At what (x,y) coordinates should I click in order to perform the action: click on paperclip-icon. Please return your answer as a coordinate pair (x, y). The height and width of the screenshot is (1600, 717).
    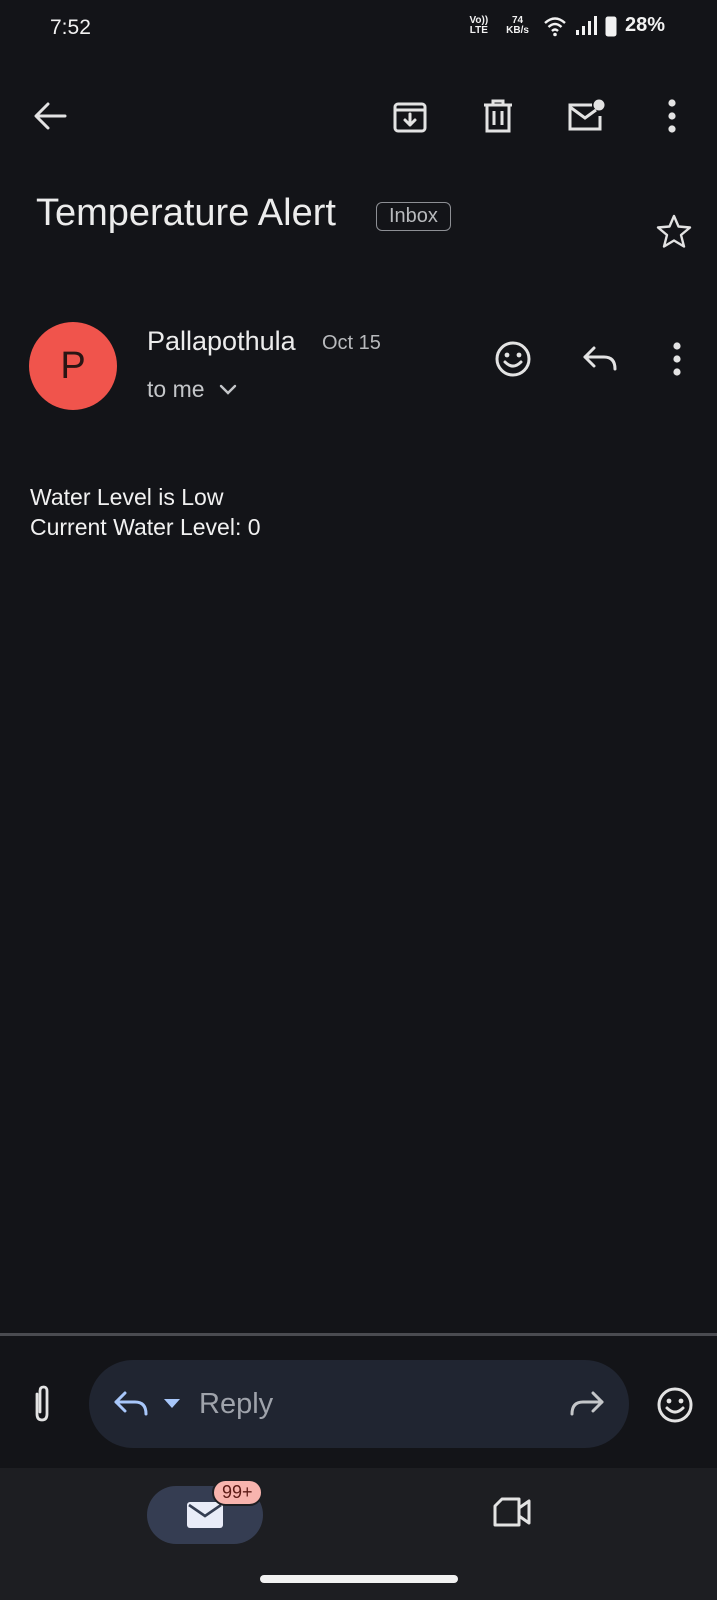
    Looking at the image, I should click on (42, 1403).